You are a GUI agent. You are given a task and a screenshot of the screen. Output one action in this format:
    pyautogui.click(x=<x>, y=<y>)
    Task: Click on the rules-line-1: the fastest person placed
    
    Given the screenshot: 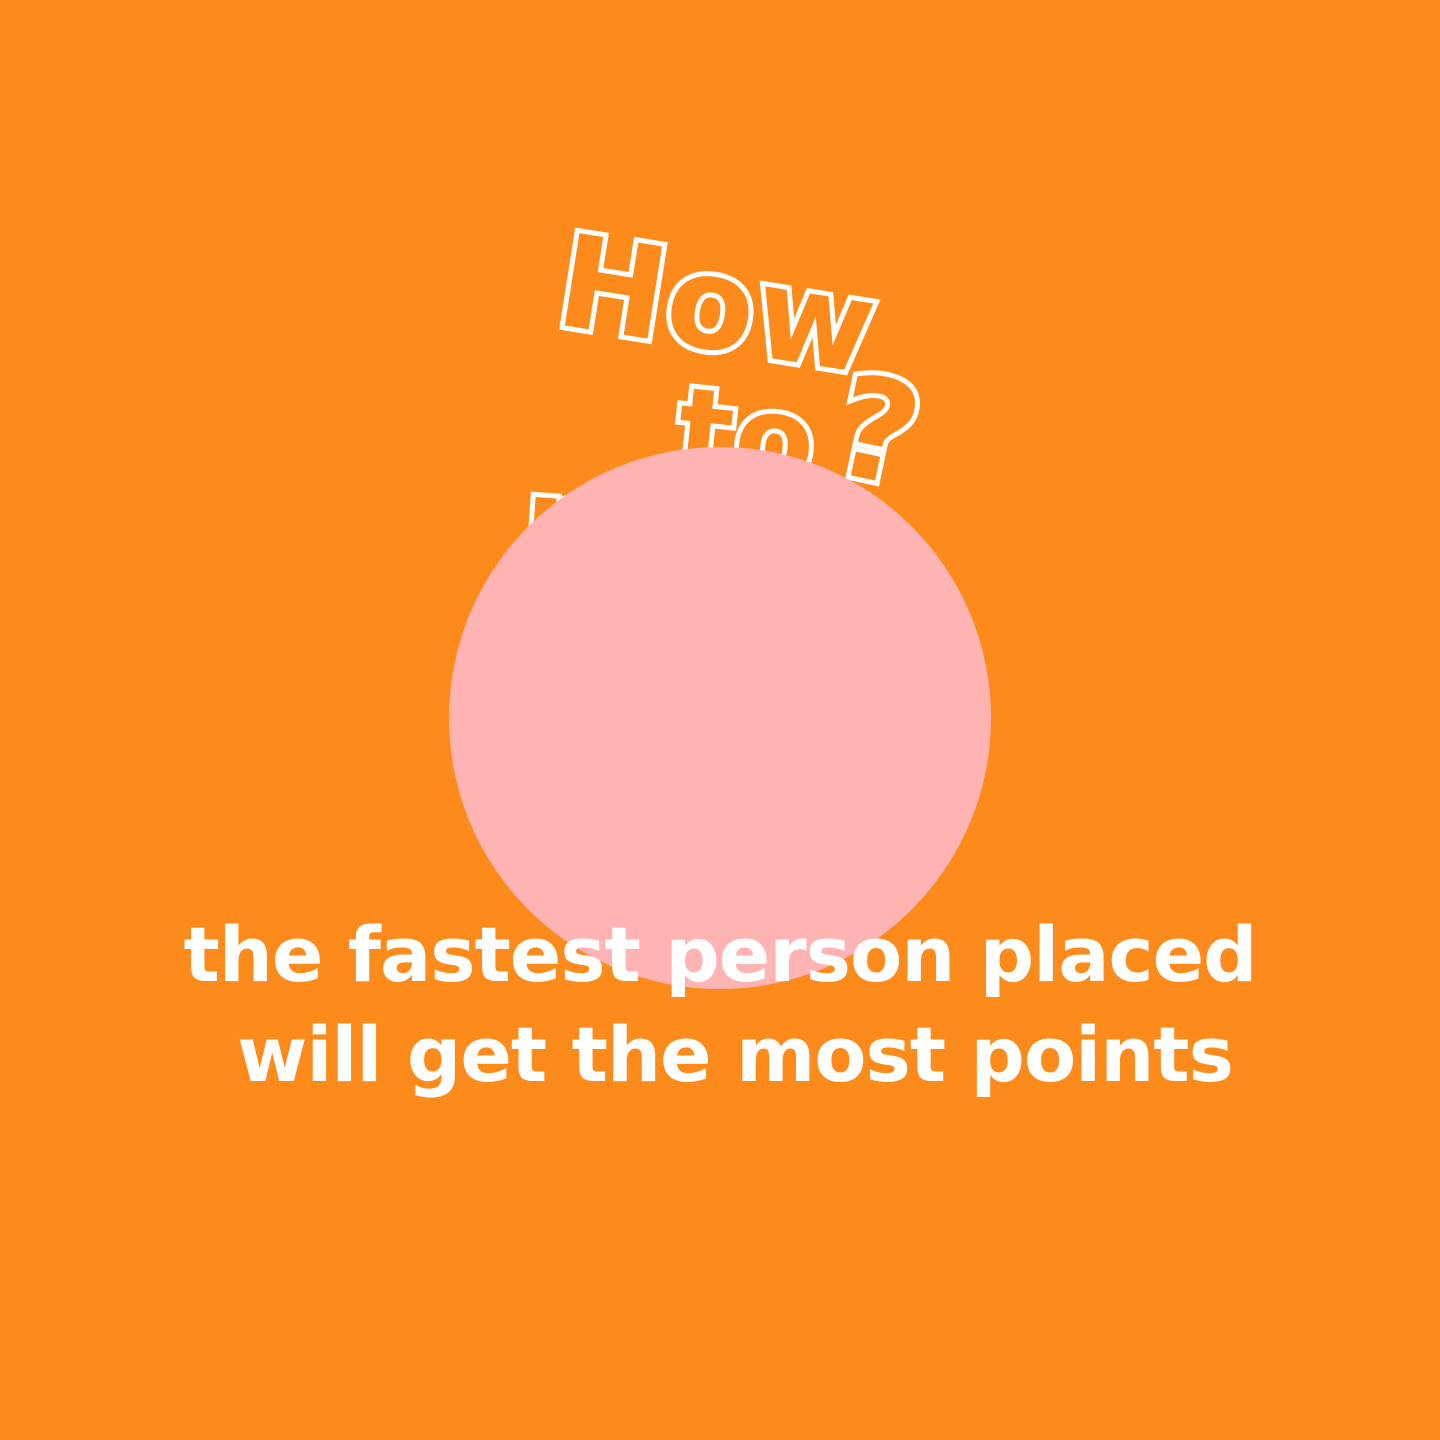 What is the action you would take?
    pyautogui.click(x=720, y=954)
    